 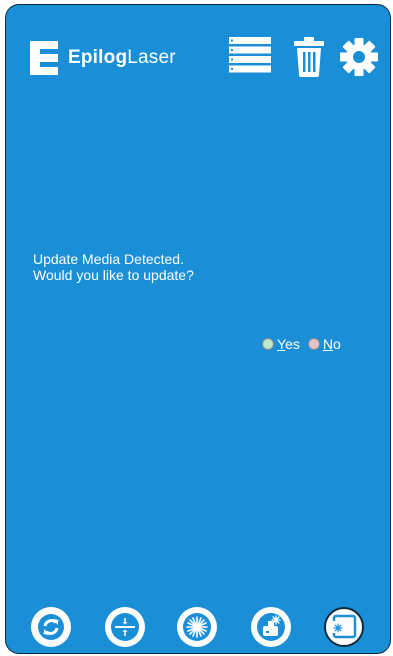 What do you see at coordinates (313, 344) in the screenshot?
I see `no-radio` at bounding box center [313, 344].